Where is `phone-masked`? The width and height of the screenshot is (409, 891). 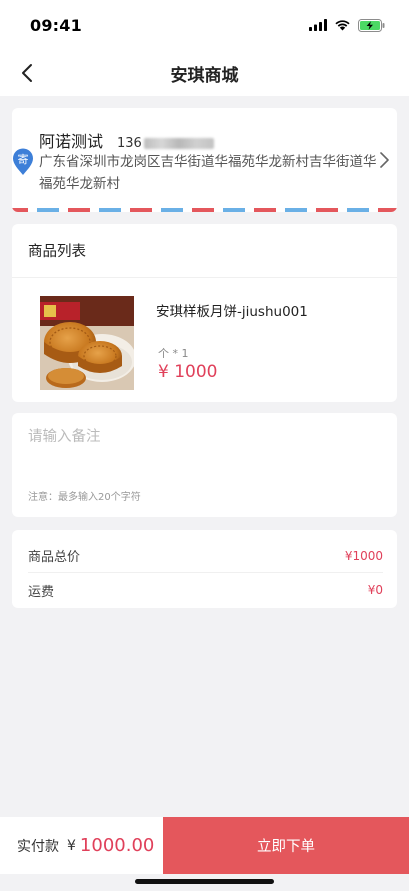
phone-masked is located at coordinates (178, 143).